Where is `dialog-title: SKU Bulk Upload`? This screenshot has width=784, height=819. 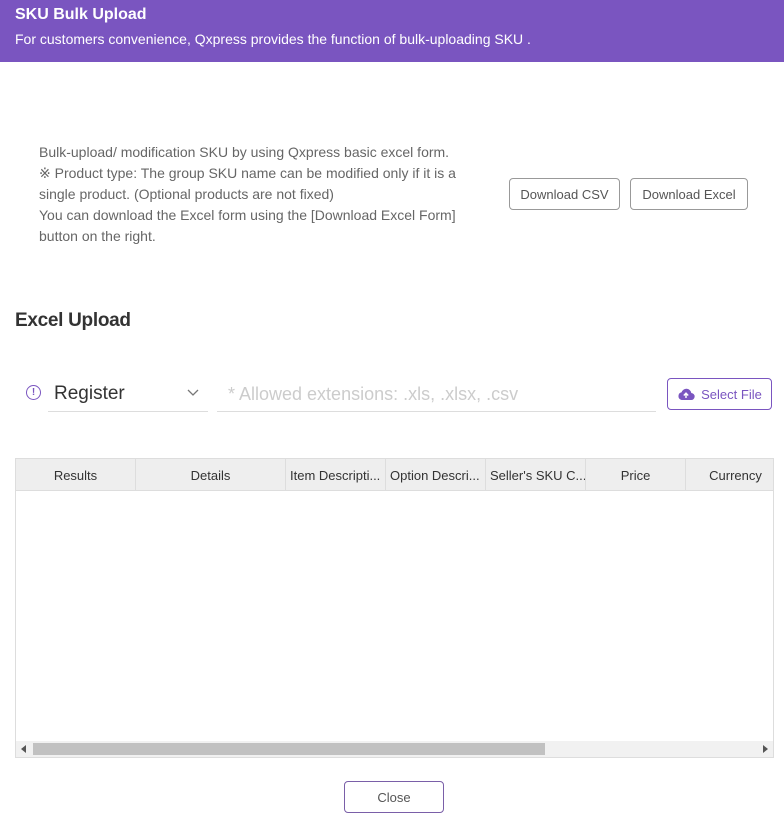
dialog-title: SKU Bulk Upload is located at coordinates (81, 14).